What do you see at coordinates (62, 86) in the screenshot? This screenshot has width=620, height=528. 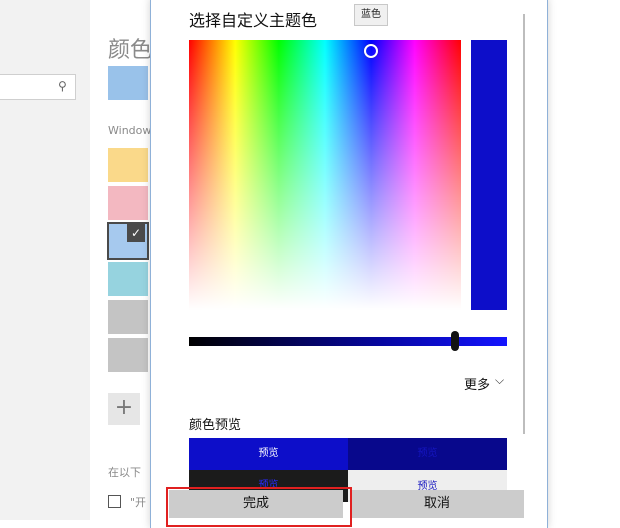 I see `search-icon: ⚲` at bounding box center [62, 86].